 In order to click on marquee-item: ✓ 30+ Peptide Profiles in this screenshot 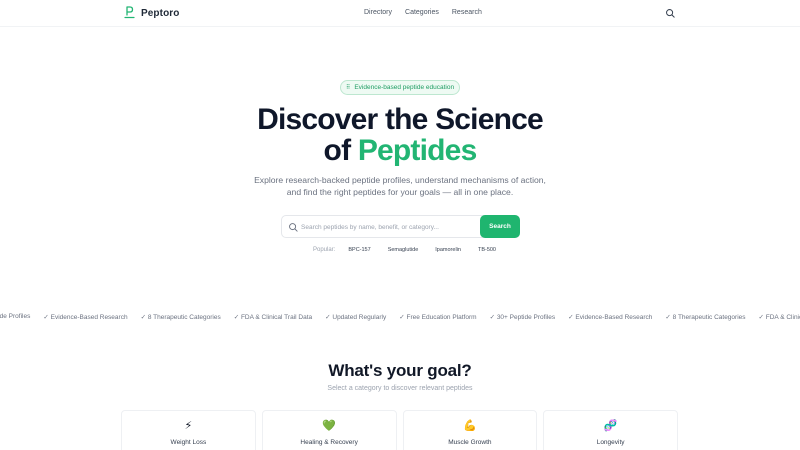, I will do `click(522, 317)`.